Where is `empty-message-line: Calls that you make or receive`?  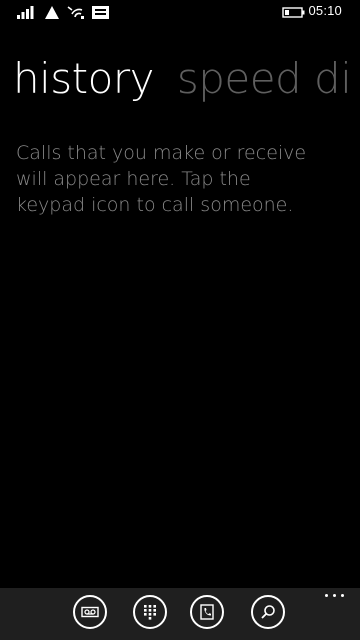
empty-message-line: Calls that you make or receive is located at coordinates (161, 153).